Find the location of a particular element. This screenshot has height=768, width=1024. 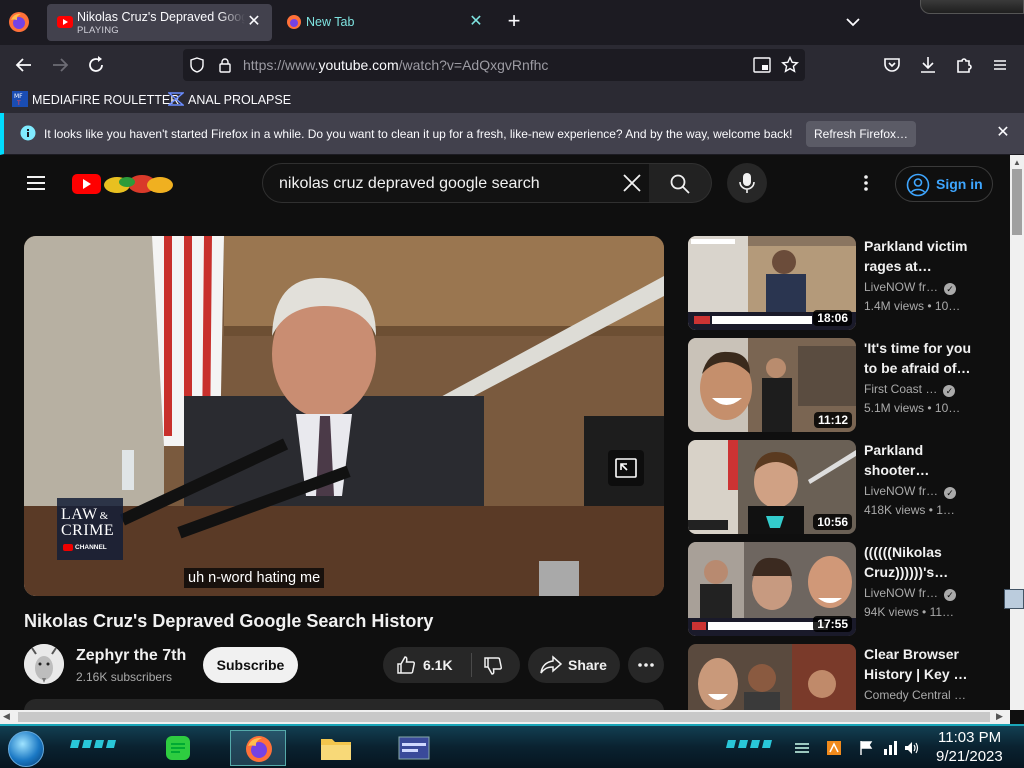

subtitle-caption: uh n-word hating me is located at coordinates (254, 578).